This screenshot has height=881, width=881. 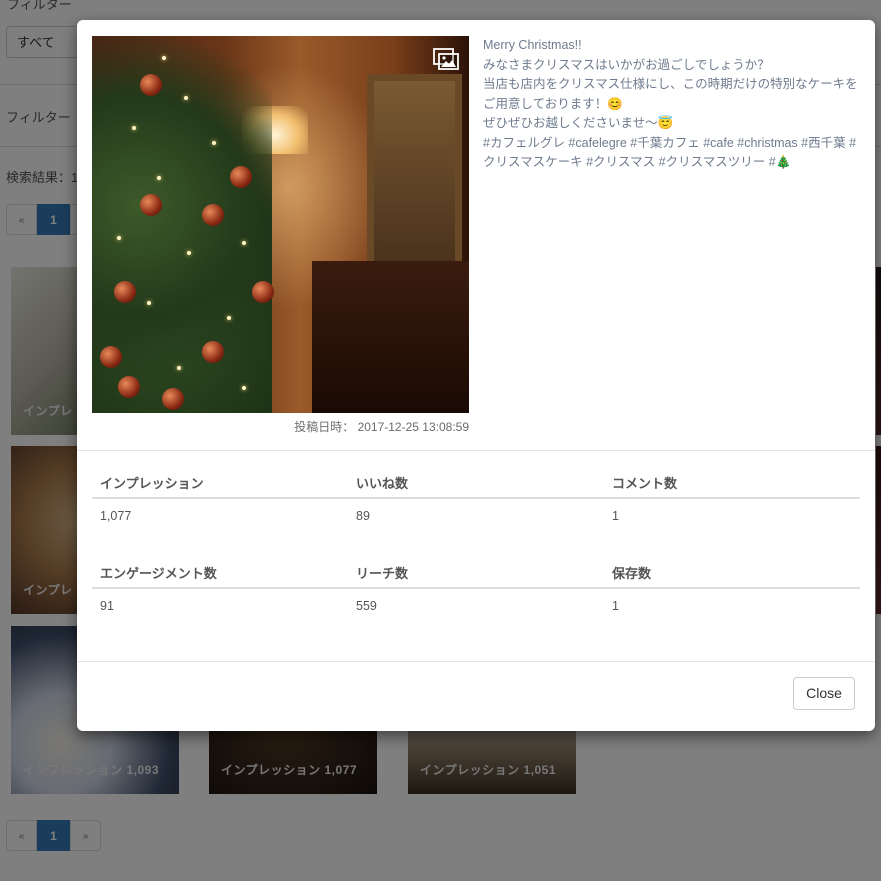 What do you see at coordinates (446, 59) in the screenshot?
I see `gallery-icon` at bounding box center [446, 59].